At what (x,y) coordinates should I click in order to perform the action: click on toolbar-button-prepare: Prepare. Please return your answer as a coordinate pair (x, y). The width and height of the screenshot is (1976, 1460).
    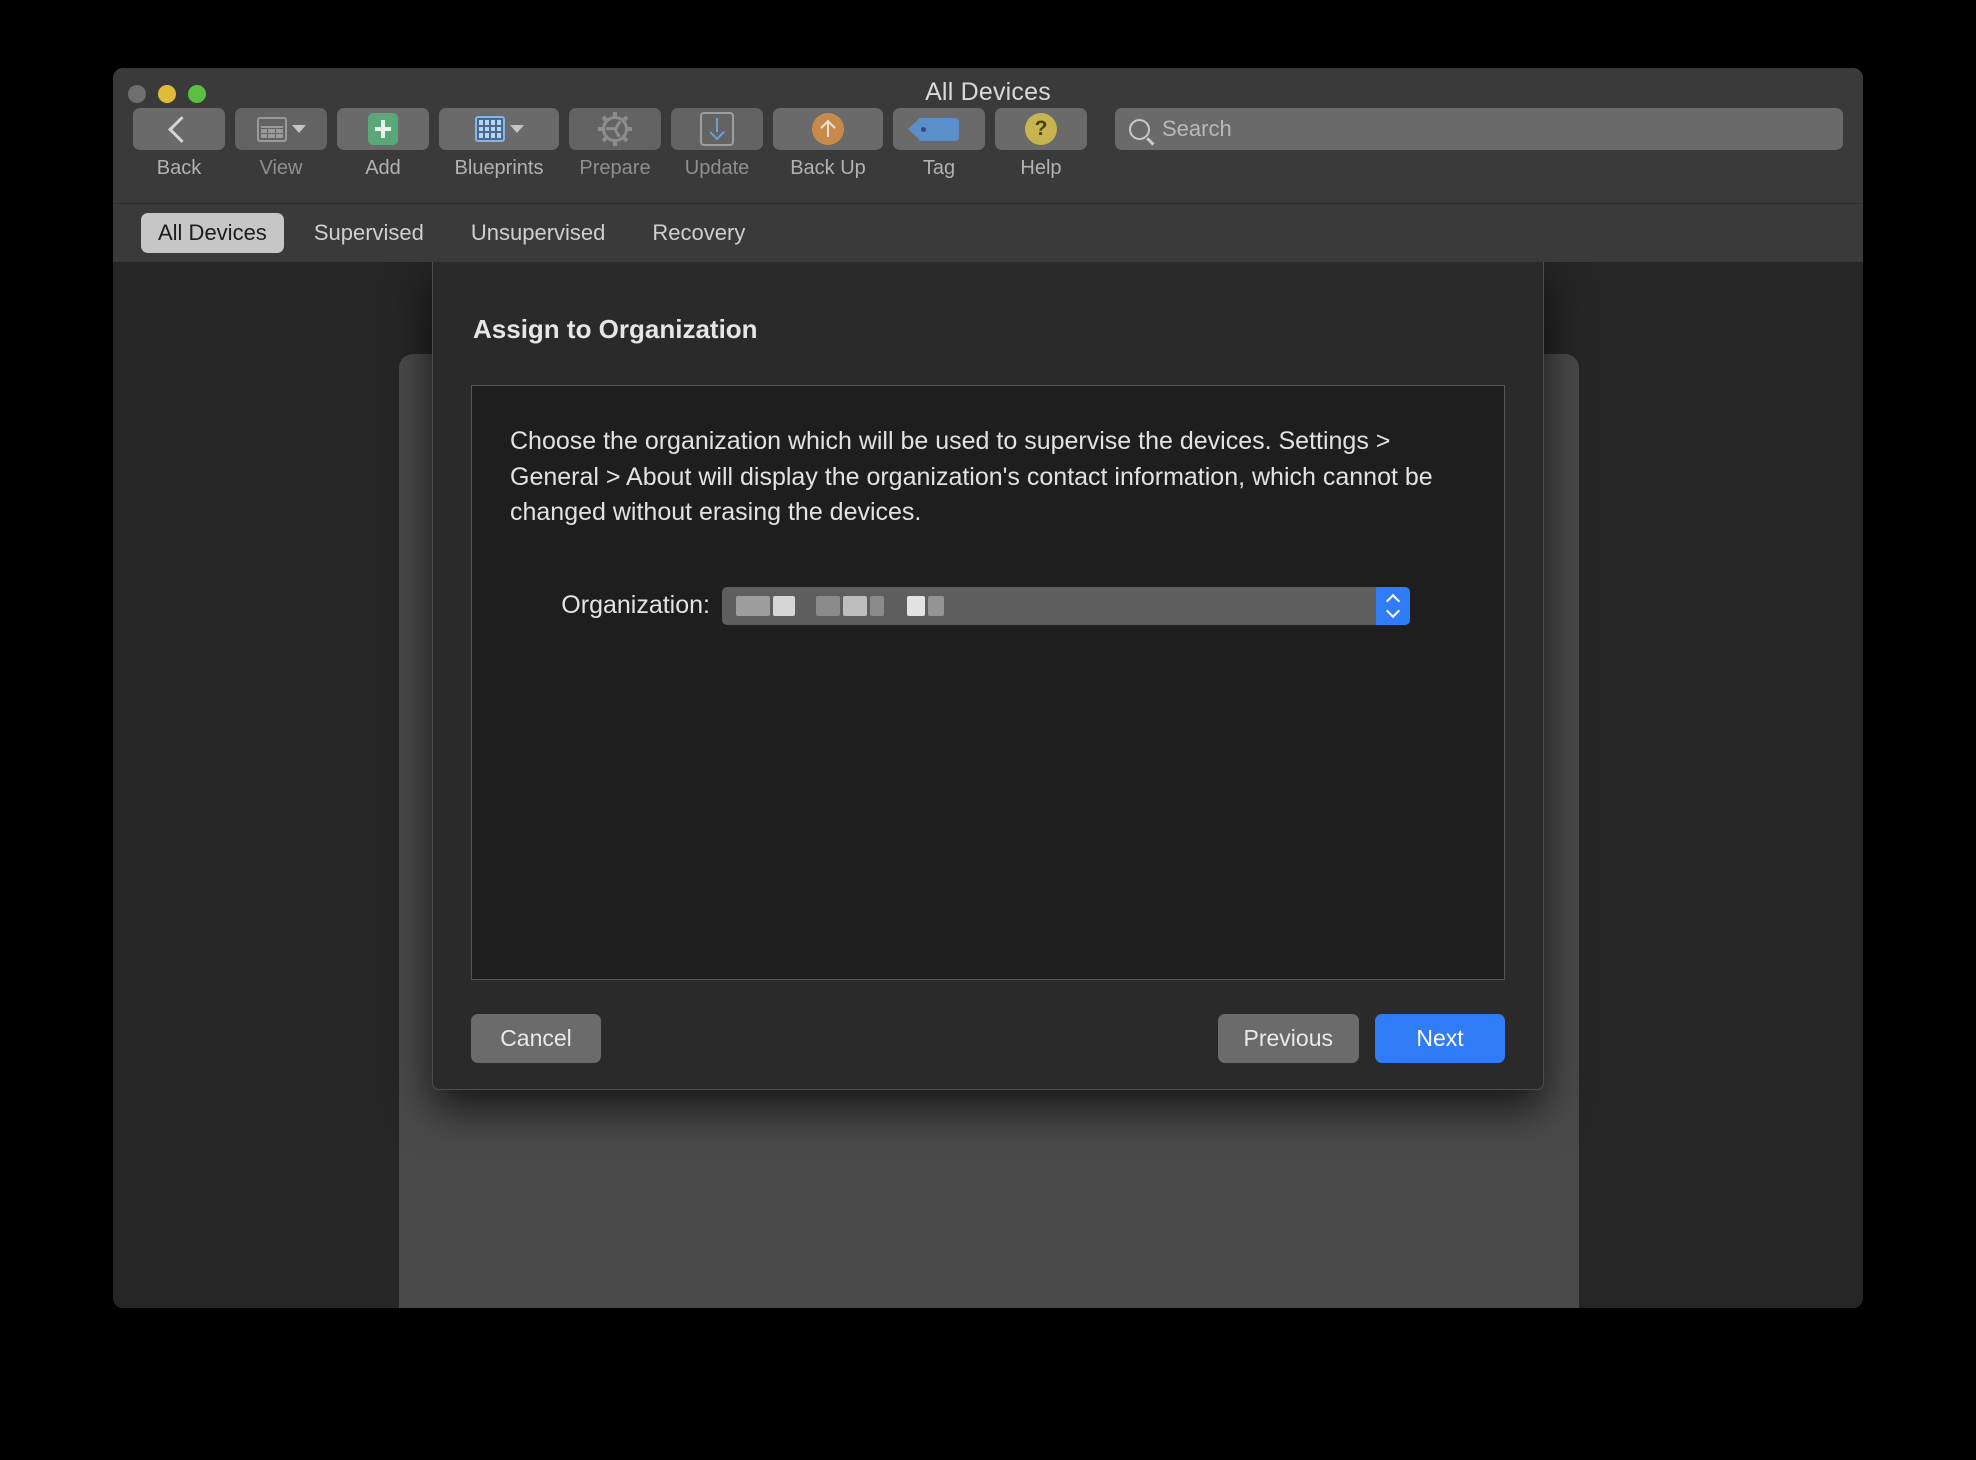
    Looking at the image, I should click on (615, 144).